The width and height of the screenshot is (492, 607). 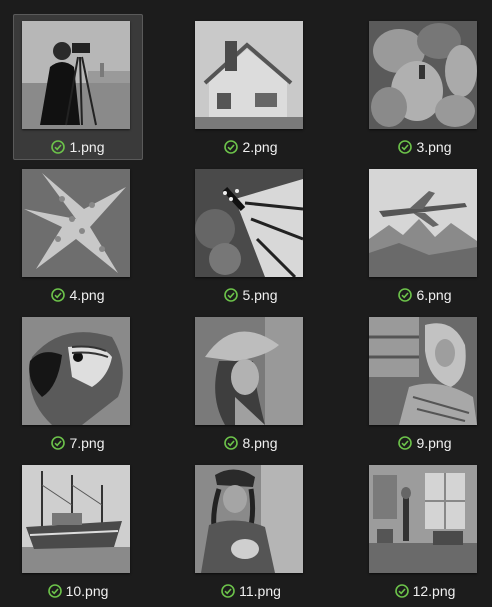 What do you see at coordinates (423, 223) in the screenshot?
I see `thumbnail-airplane` at bounding box center [423, 223].